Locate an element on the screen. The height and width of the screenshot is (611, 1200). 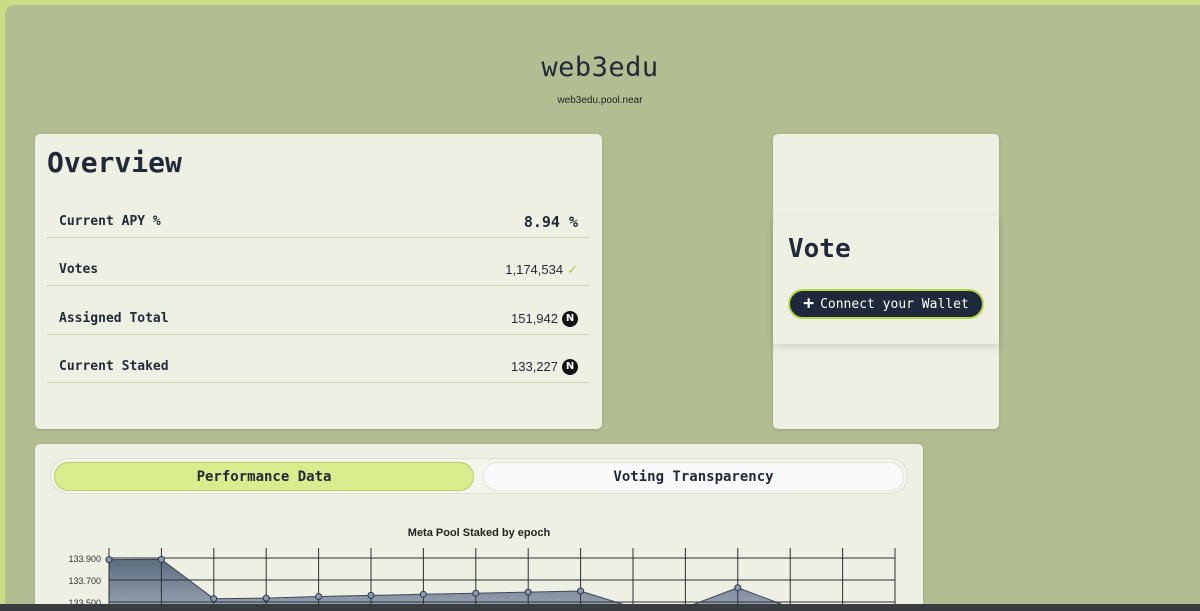
assigned-total-row: Assigned Total 151,942 N is located at coordinates (318, 319).